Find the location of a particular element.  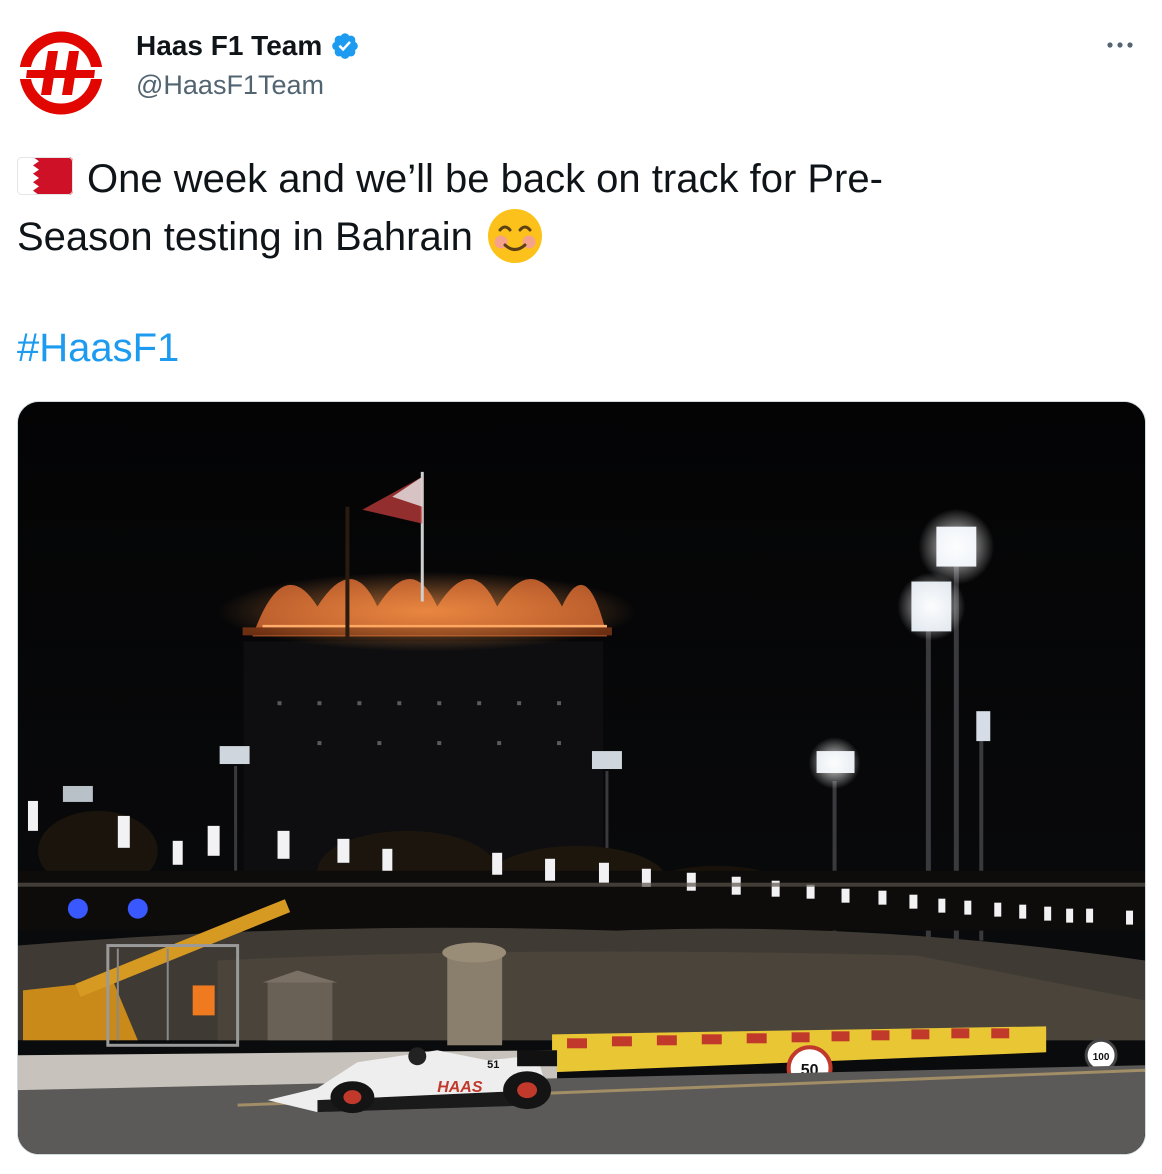

board-100: 100 is located at coordinates (1101, 1057).